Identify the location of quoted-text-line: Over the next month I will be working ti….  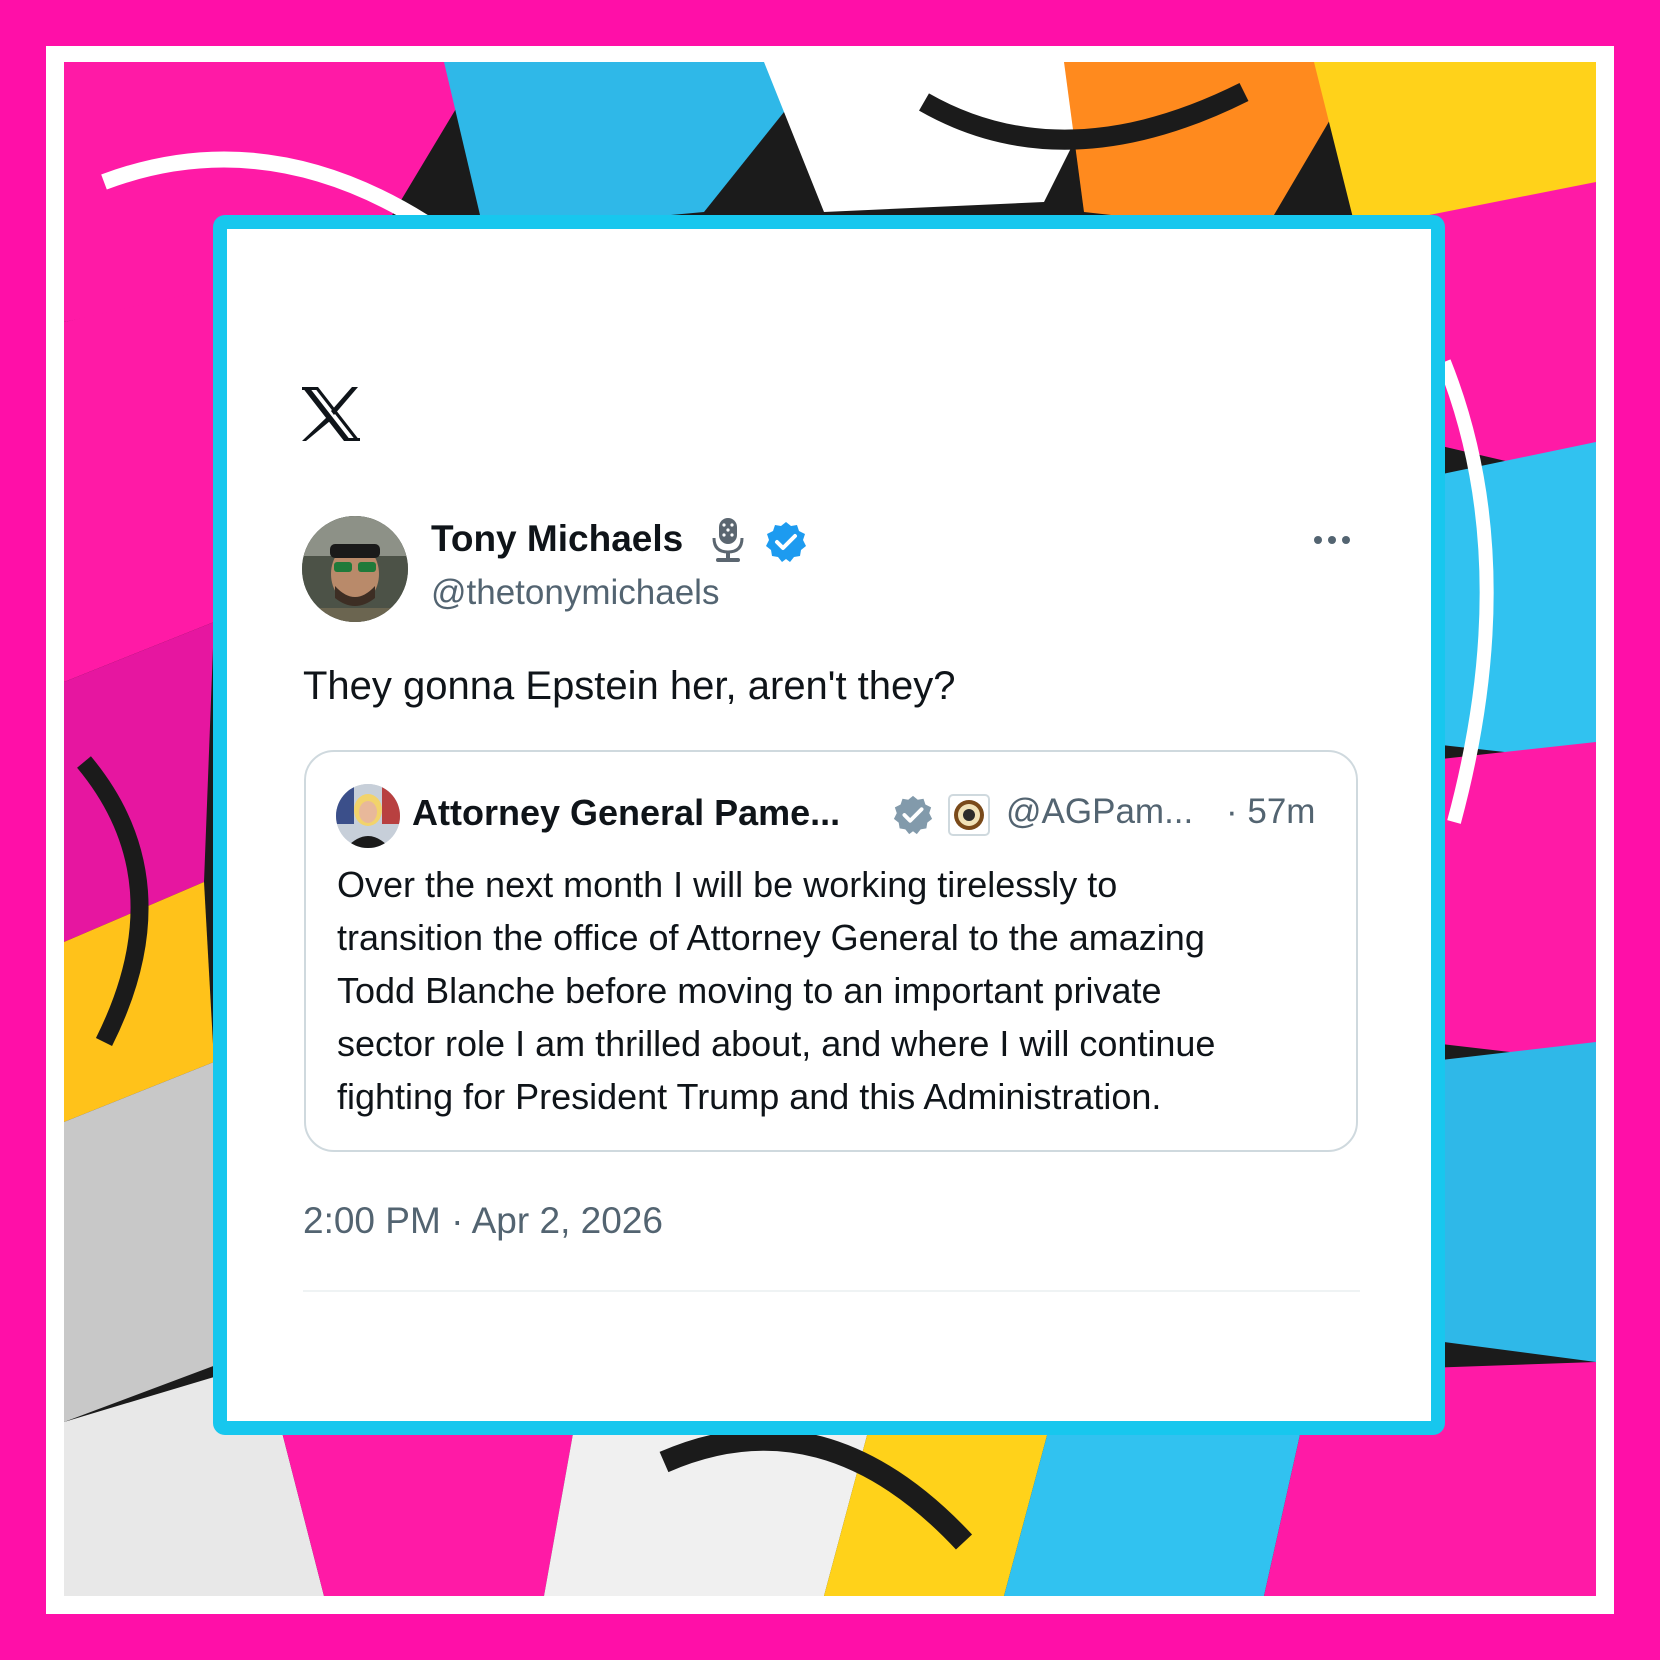
(727, 884).